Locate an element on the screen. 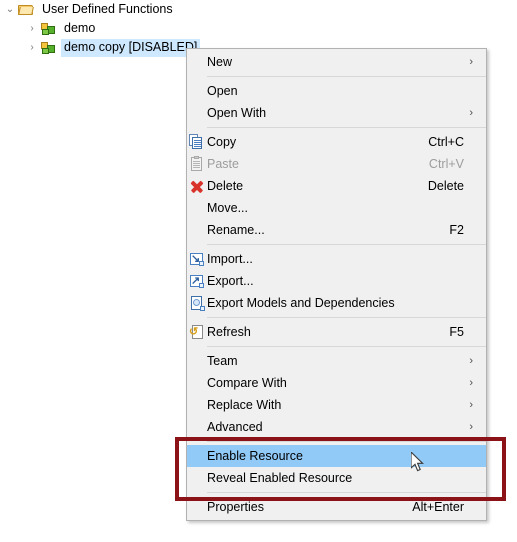 Image resolution: width=517 pixels, height=542 pixels. tree-item-label: demo copy [DISABLED] is located at coordinates (131, 47).